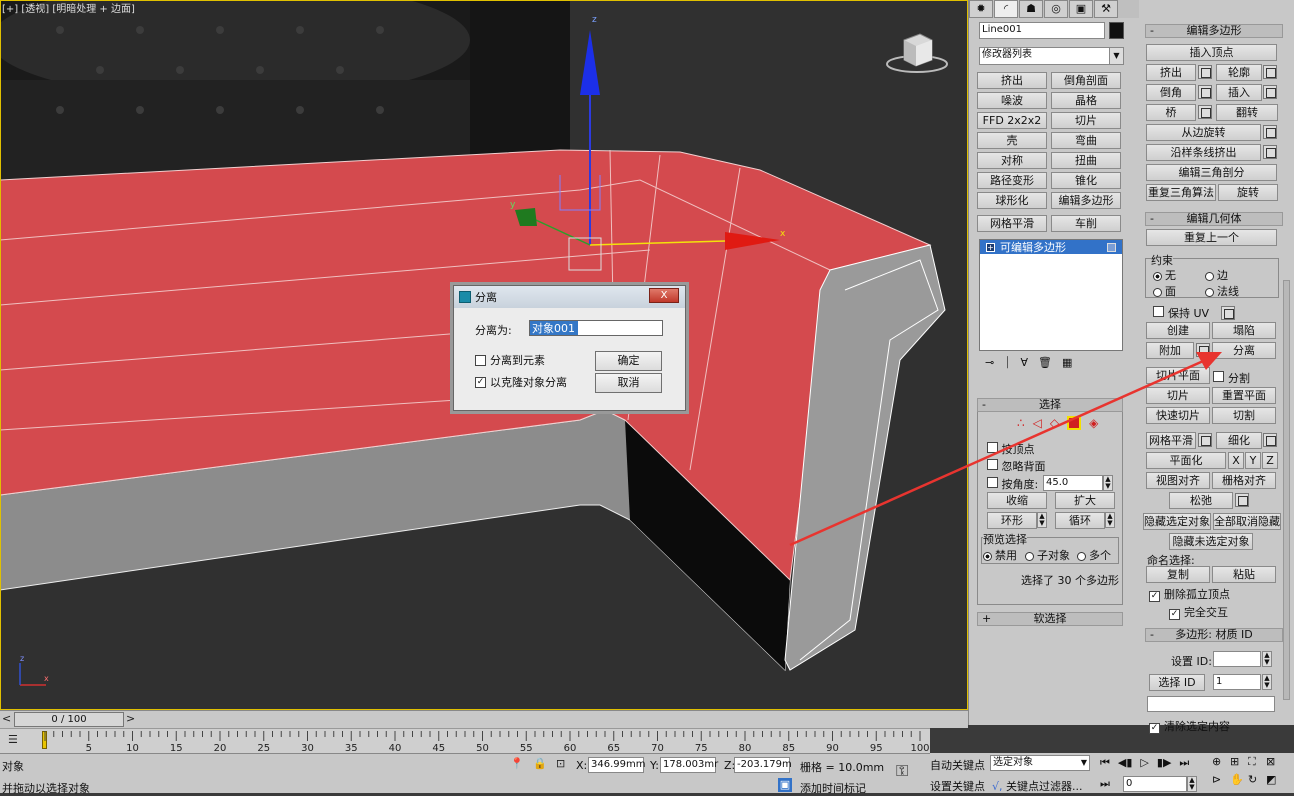 The height and width of the screenshot is (796, 1294). Describe the element at coordinates (1270, 460) in the screenshot. I see `planarize-z-button: Z` at that location.